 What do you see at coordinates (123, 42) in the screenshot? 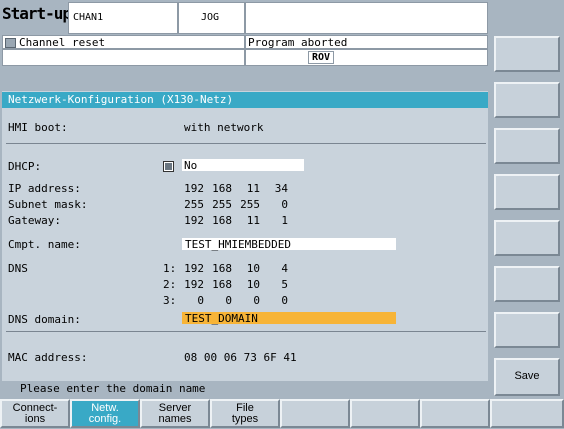
I see `reset-status-field: Channel reset` at bounding box center [123, 42].